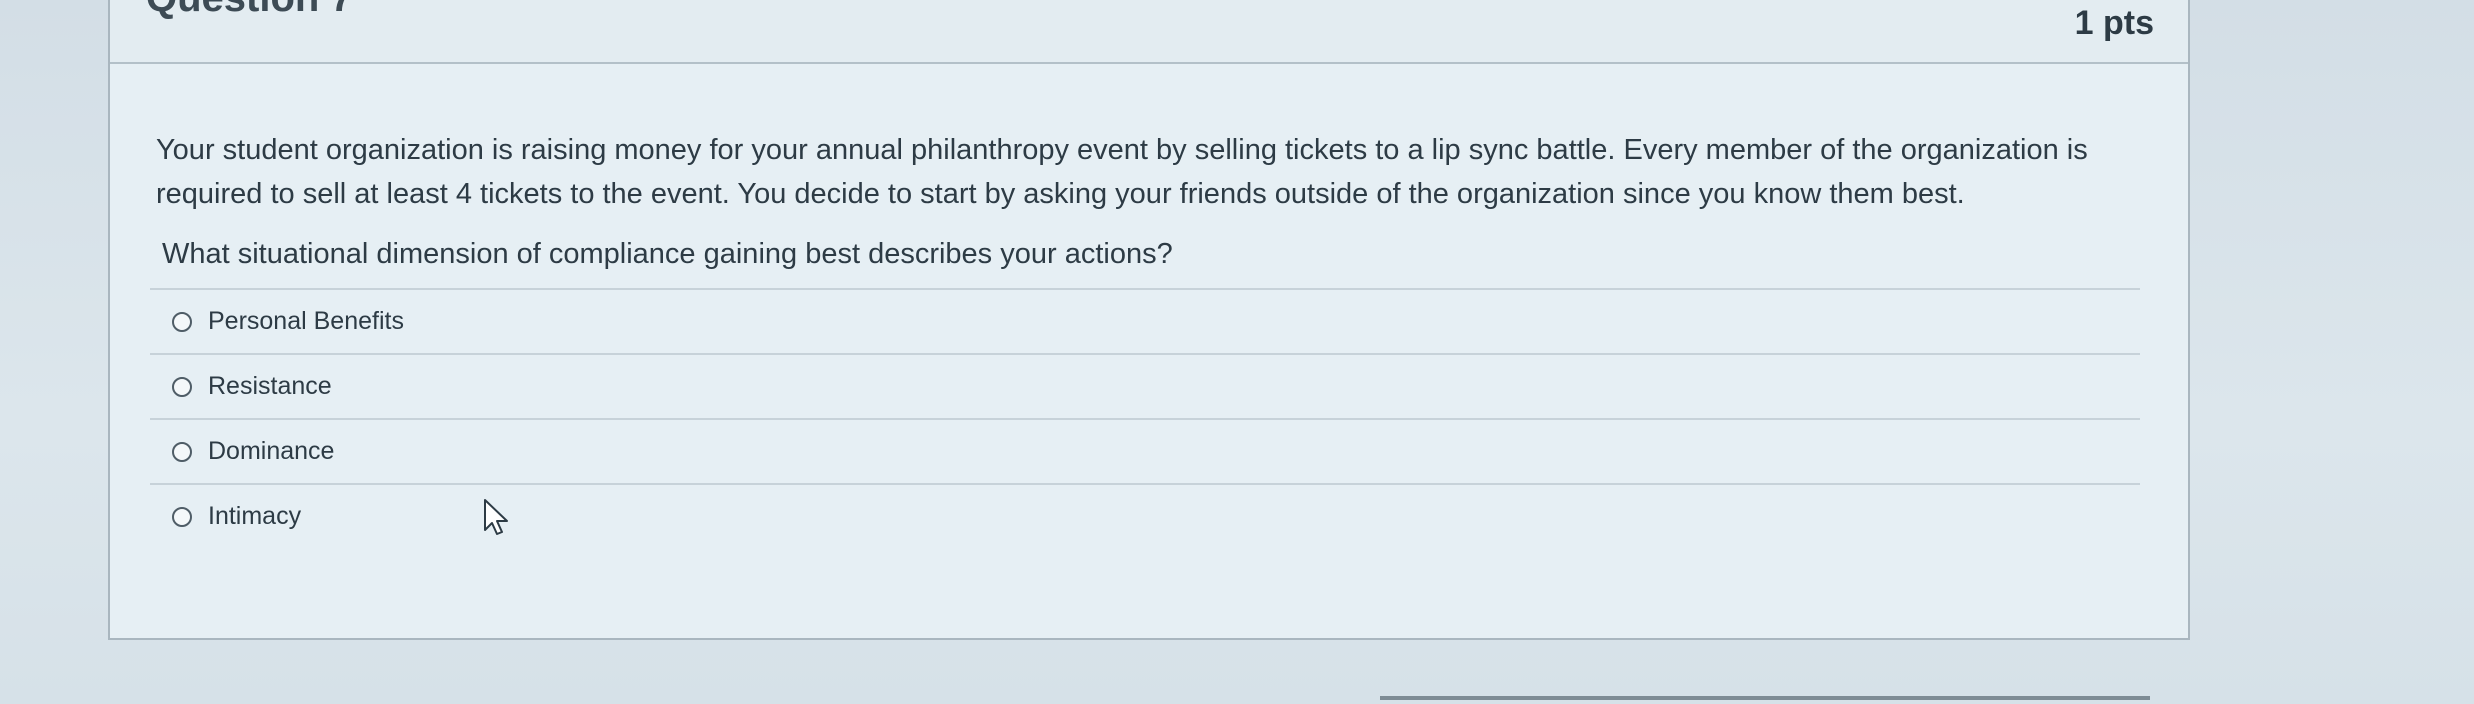  I want to click on answer-option-resistance: Resistance, so click(1145, 387).